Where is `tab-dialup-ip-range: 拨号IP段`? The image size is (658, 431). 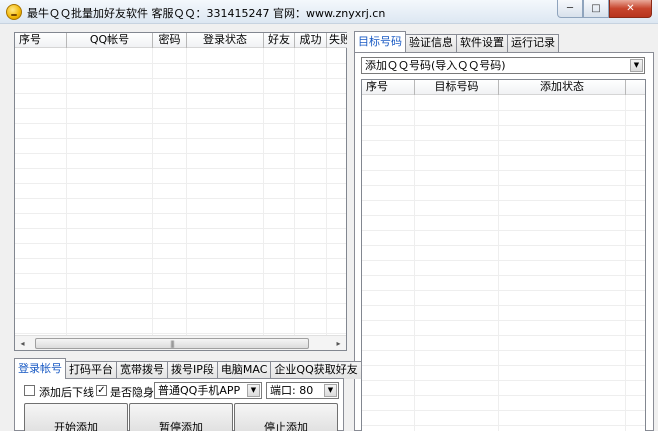
tab-dialup-ip-range: 拨号IP段 is located at coordinates (192, 370).